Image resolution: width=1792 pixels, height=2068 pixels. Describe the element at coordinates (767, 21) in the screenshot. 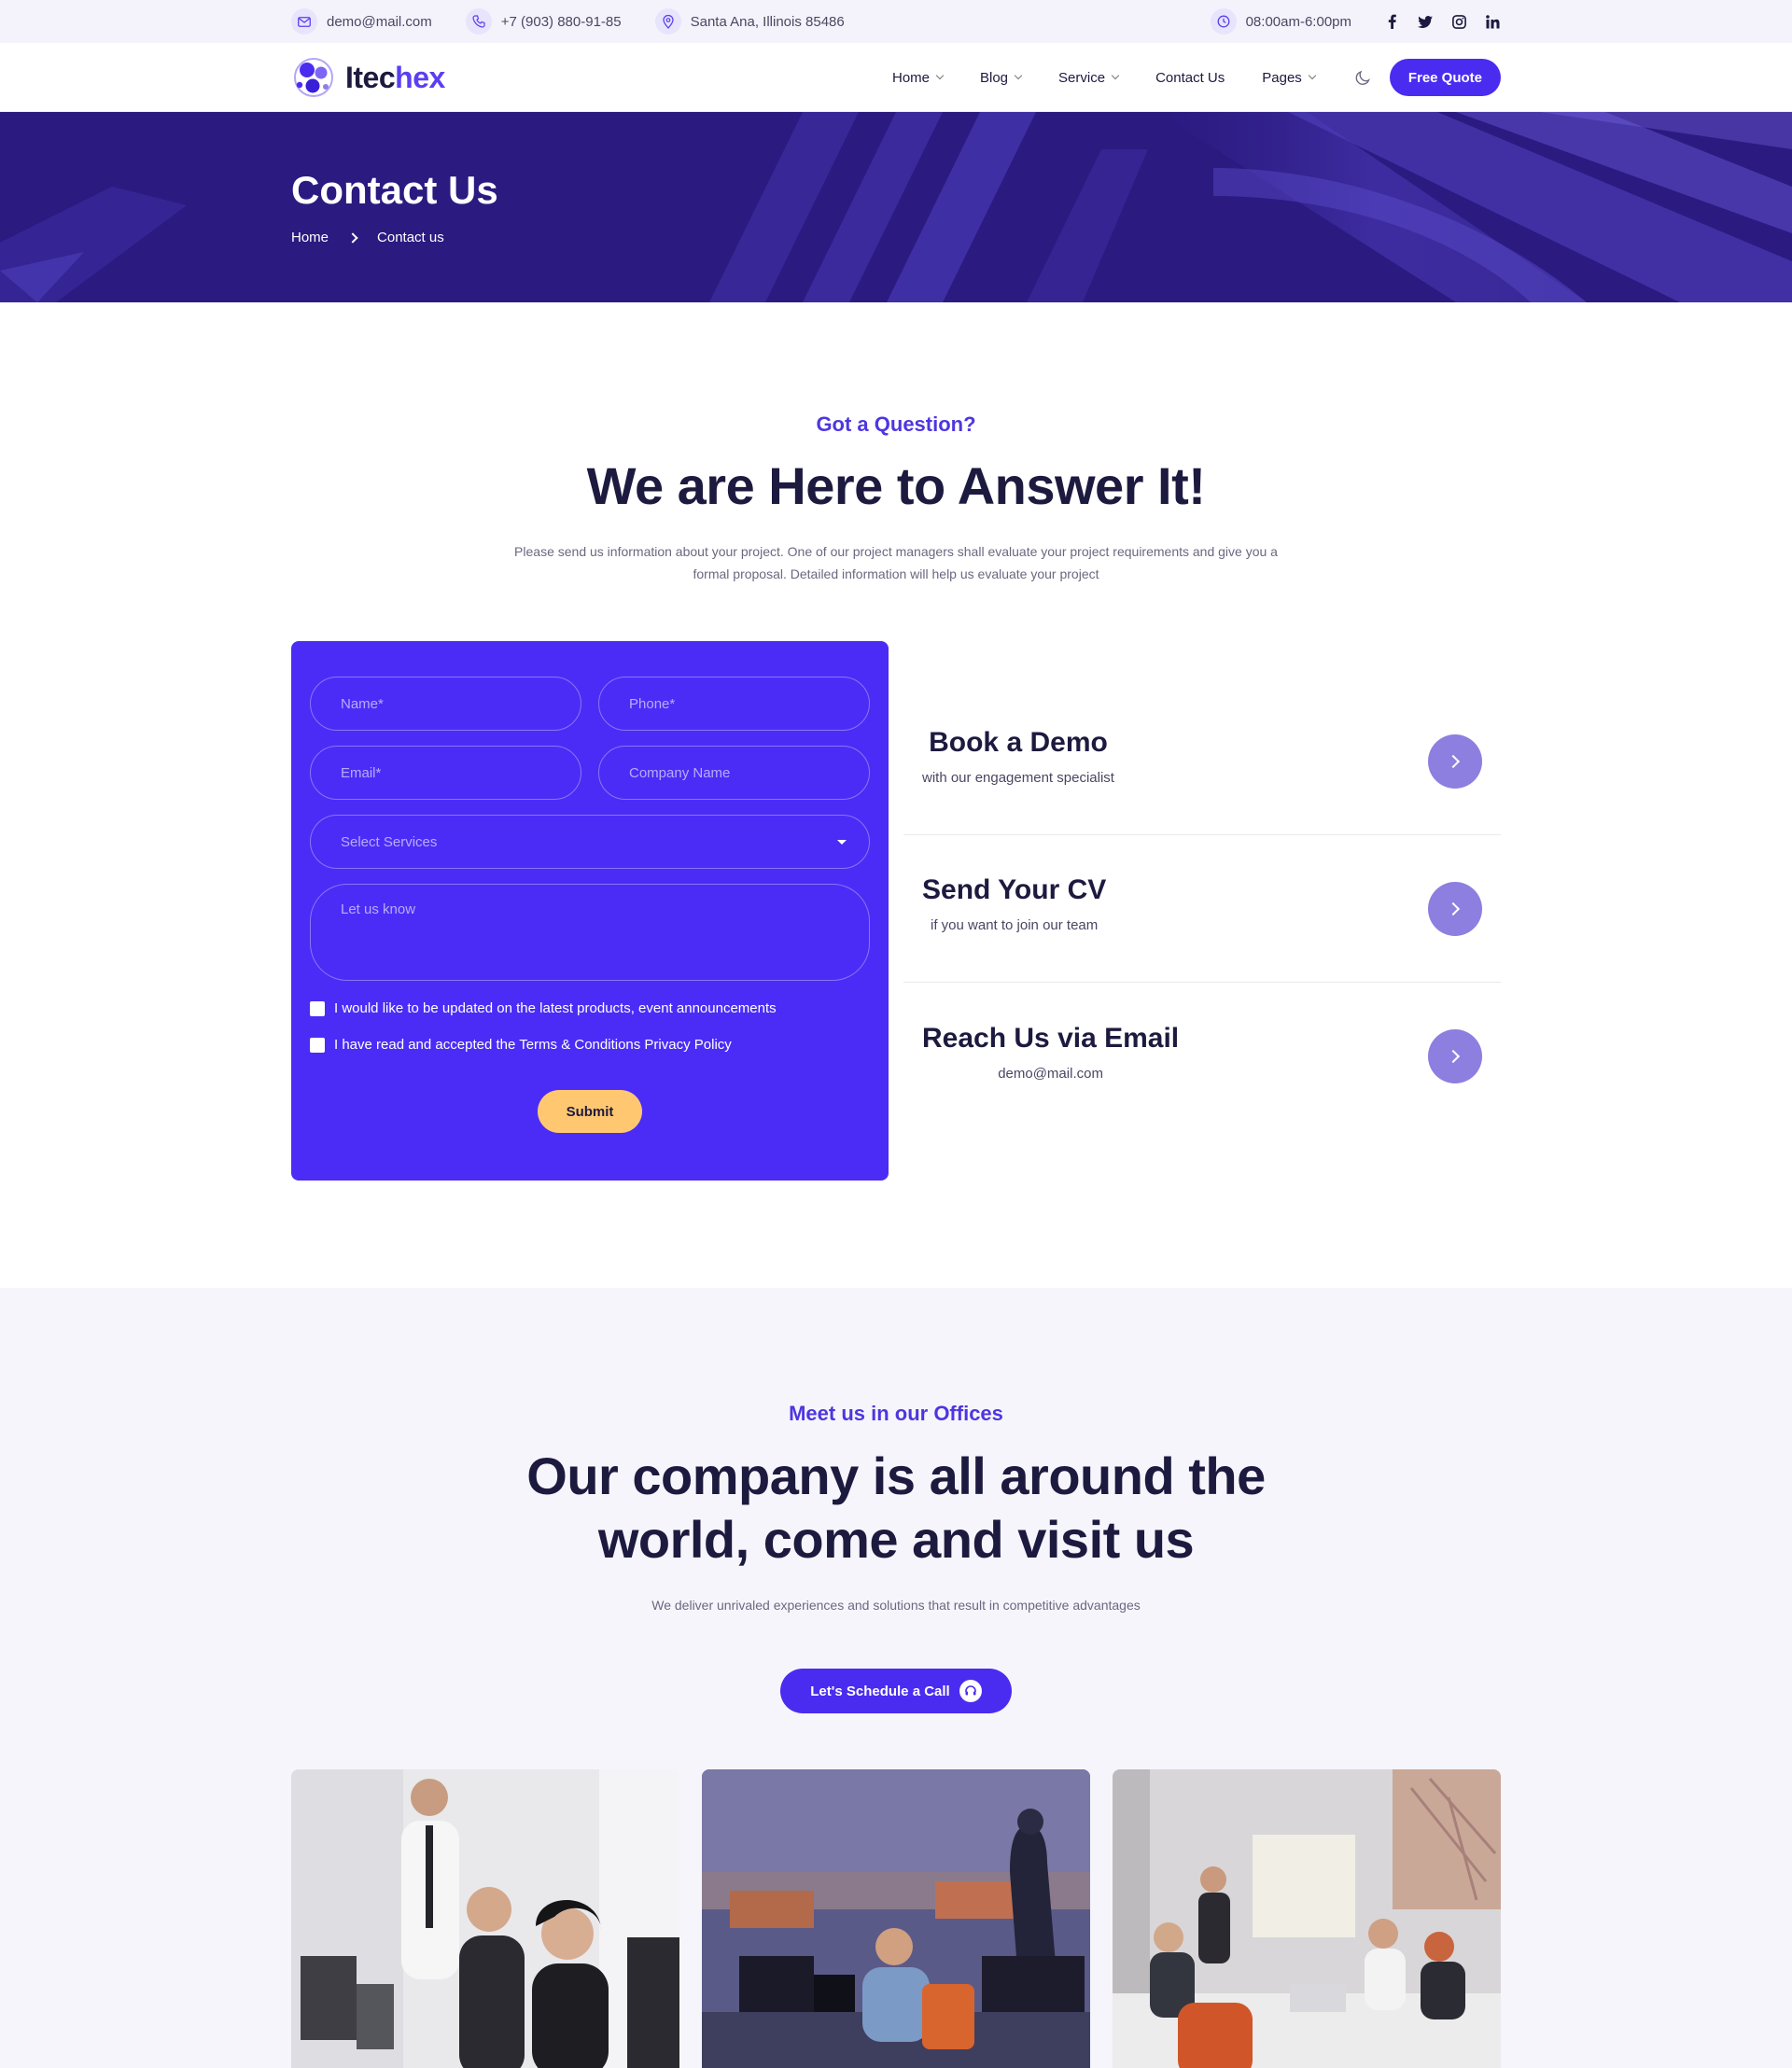

I see `topbar-address-text: Santa Ana, Illinois 85486` at that location.